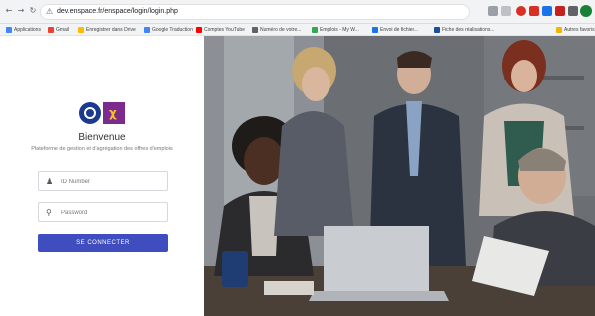  I want to click on welcome-title: Bienvenue, so click(102, 137).